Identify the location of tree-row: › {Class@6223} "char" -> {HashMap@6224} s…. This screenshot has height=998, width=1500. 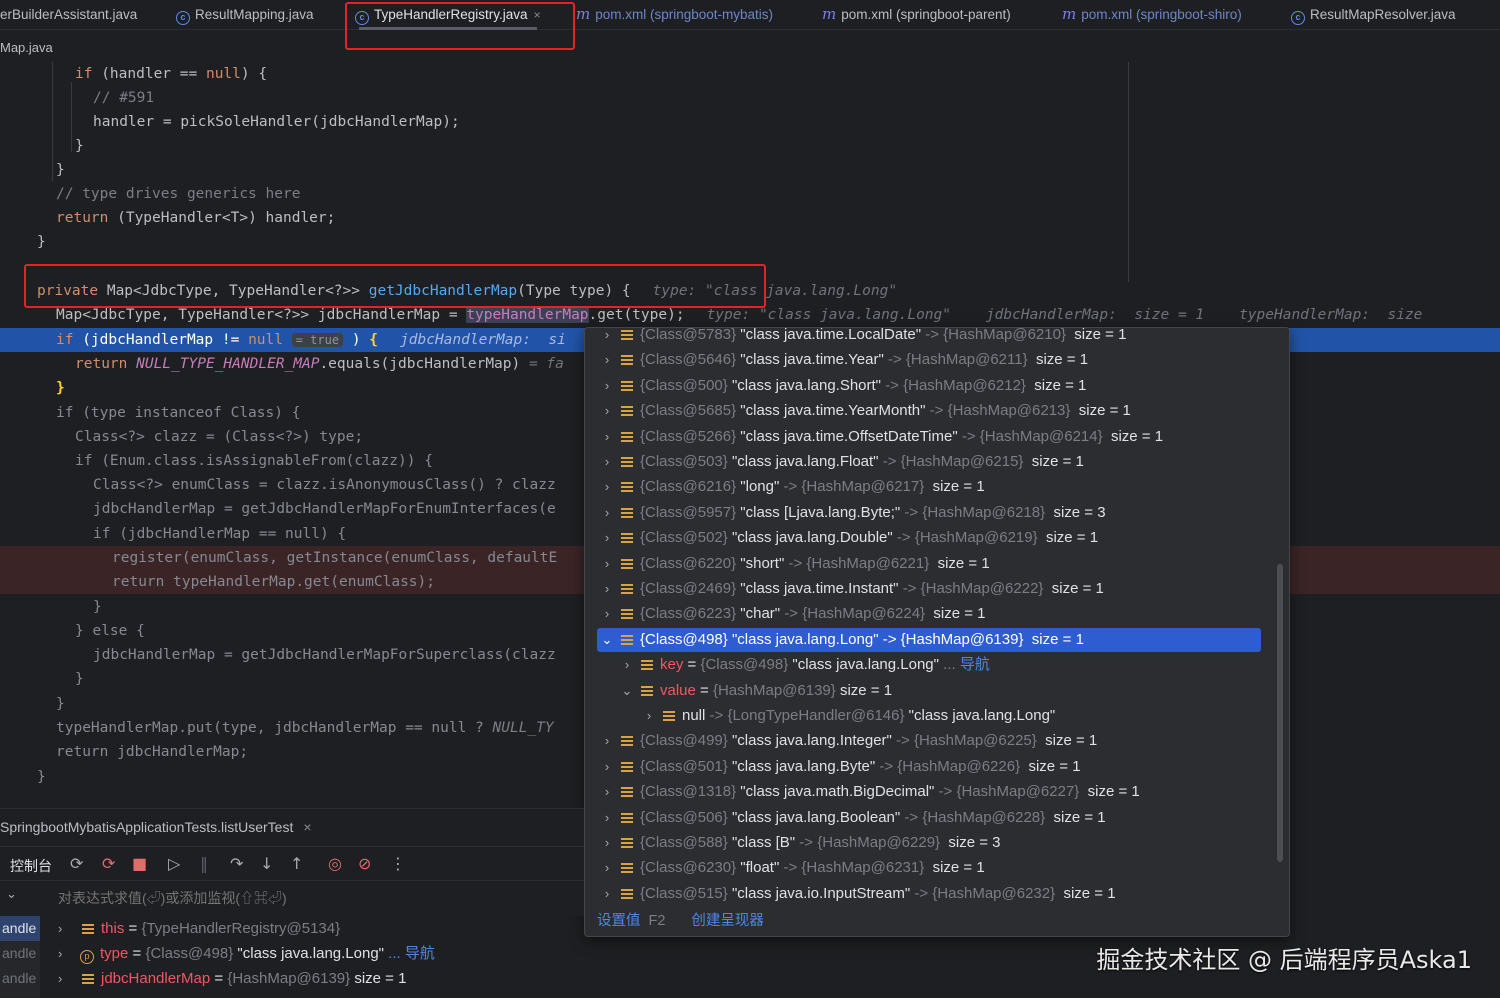
(791, 614).